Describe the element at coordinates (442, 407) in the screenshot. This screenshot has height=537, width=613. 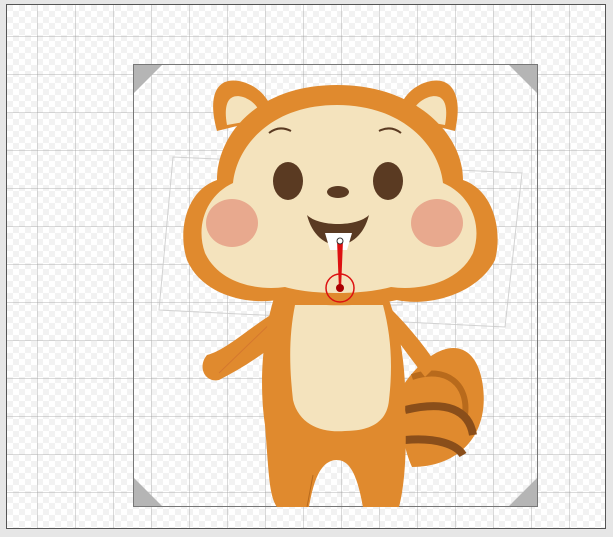
I see `squirrel-tail` at that location.